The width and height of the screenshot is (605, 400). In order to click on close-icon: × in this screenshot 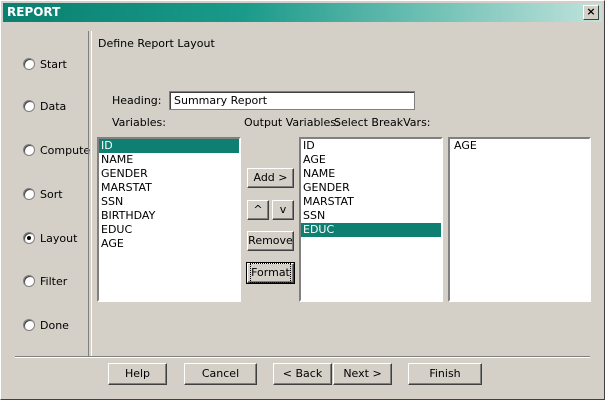, I will do `click(591, 11)`.